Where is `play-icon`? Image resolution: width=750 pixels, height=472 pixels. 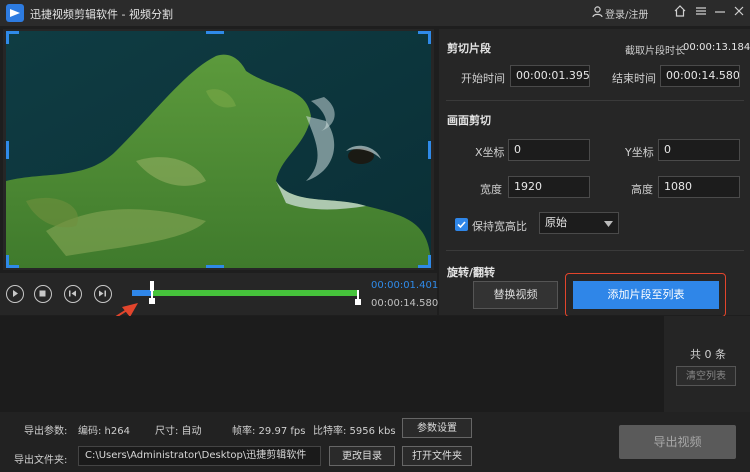
play-icon is located at coordinates (15, 294).